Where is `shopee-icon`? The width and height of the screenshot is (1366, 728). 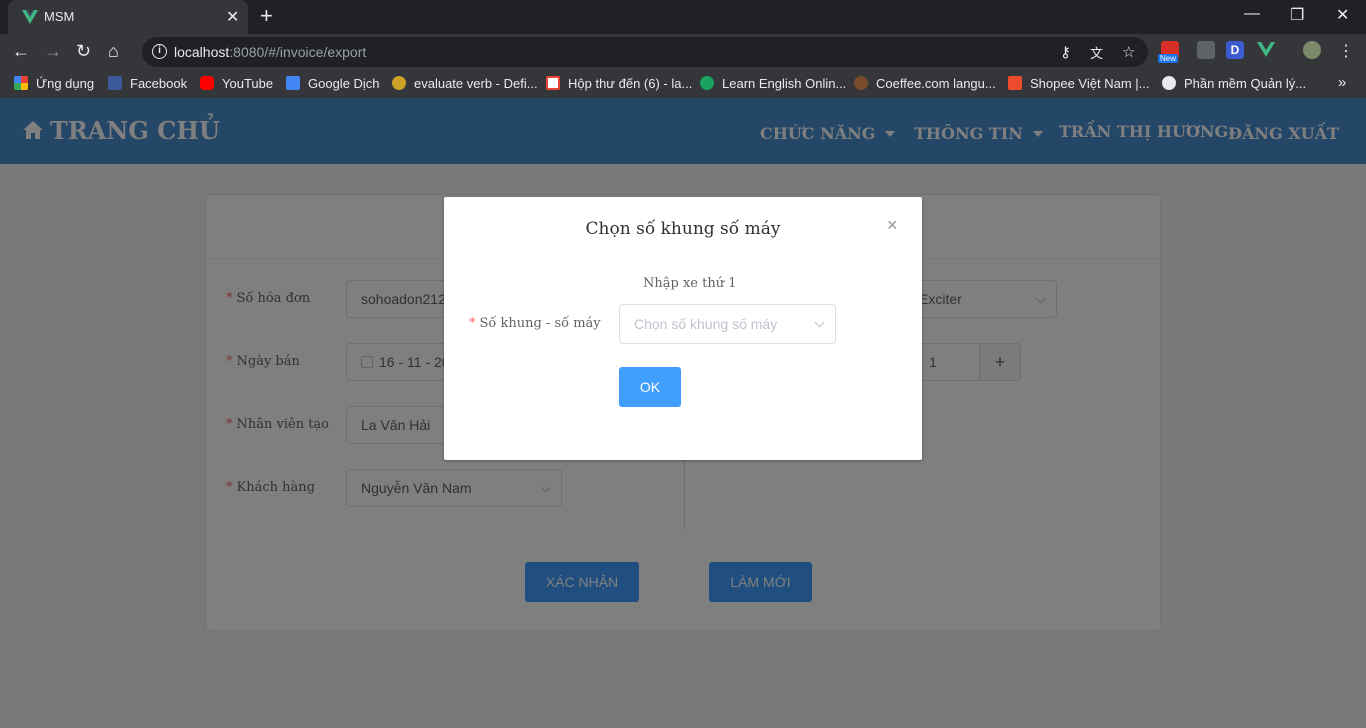
shopee-icon is located at coordinates (1015, 83).